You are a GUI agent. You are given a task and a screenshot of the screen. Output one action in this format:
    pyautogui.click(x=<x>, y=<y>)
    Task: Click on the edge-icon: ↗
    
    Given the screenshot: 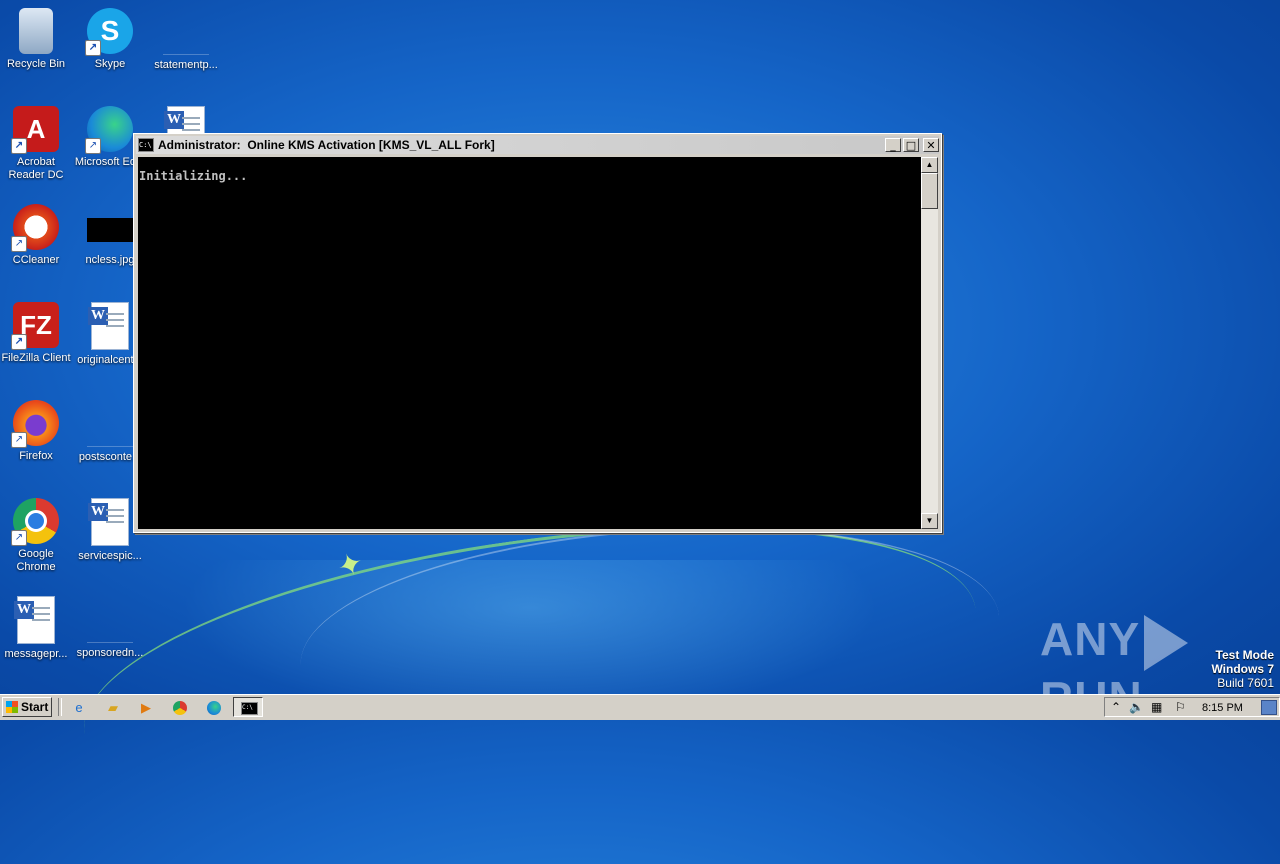 What is the action you would take?
    pyautogui.click(x=109, y=130)
    